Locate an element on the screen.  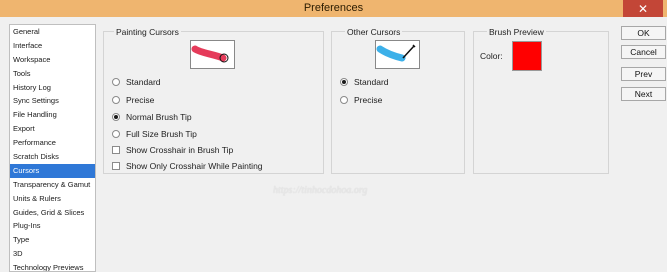
sidebar-item-cursors: Cursors is located at coordinates (52, 170).